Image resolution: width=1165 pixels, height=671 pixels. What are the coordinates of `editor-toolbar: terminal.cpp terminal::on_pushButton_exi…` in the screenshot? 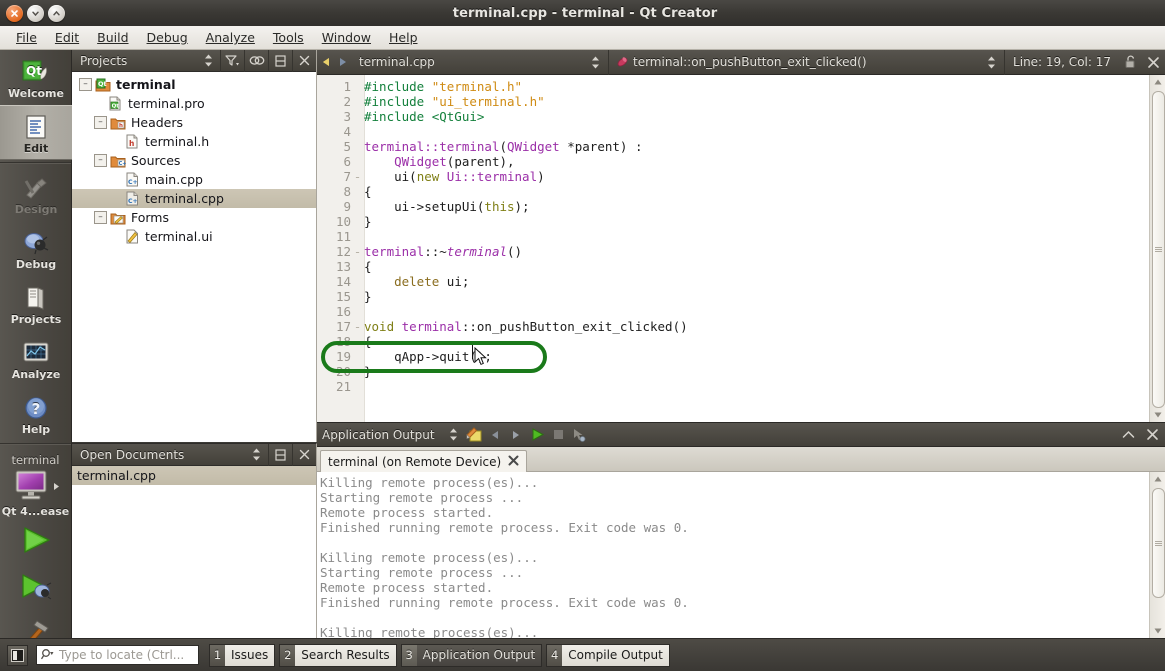 It's located at (741, 62).